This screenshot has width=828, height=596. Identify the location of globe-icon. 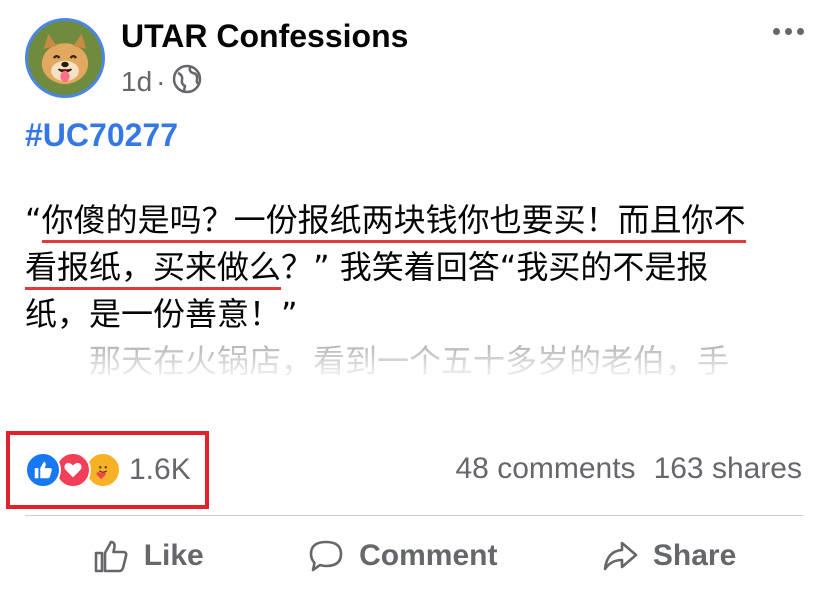
(187, 82).